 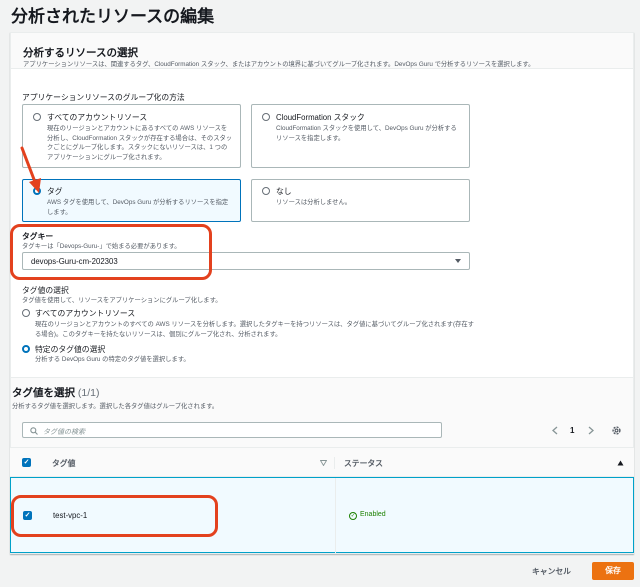 What do you see at coordinates (620, 463) in the screenshot?
I see `sort-ascending-icon` at bounding box center [620, 463].